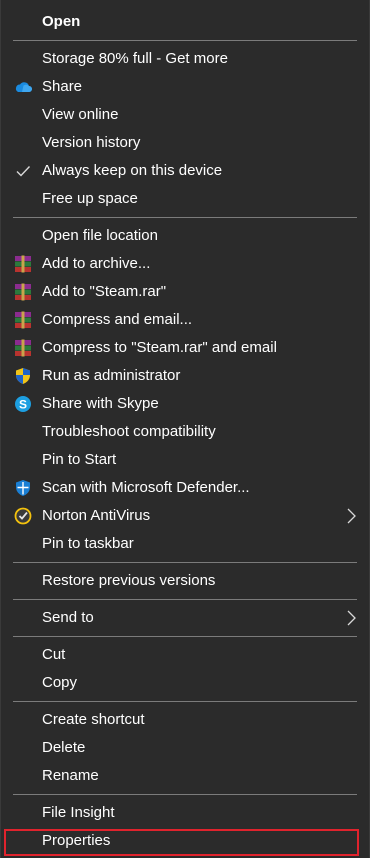 The image size is (370, 858). What do you see at coordinates (185, 618) in the screenshot?
I see `menu-item-send-to: Send to` at bounding box center [185, 618].